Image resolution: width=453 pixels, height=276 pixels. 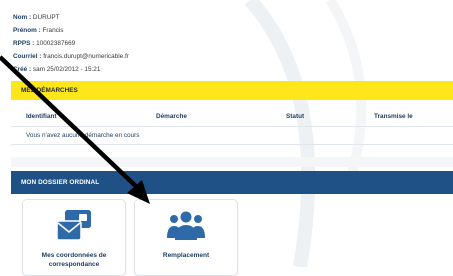 What do you see at coordinates (86, 56) in the screenshot?
I see `courriel-value: francis.durupt@numericable.fr` at bounding box center [86, 56].